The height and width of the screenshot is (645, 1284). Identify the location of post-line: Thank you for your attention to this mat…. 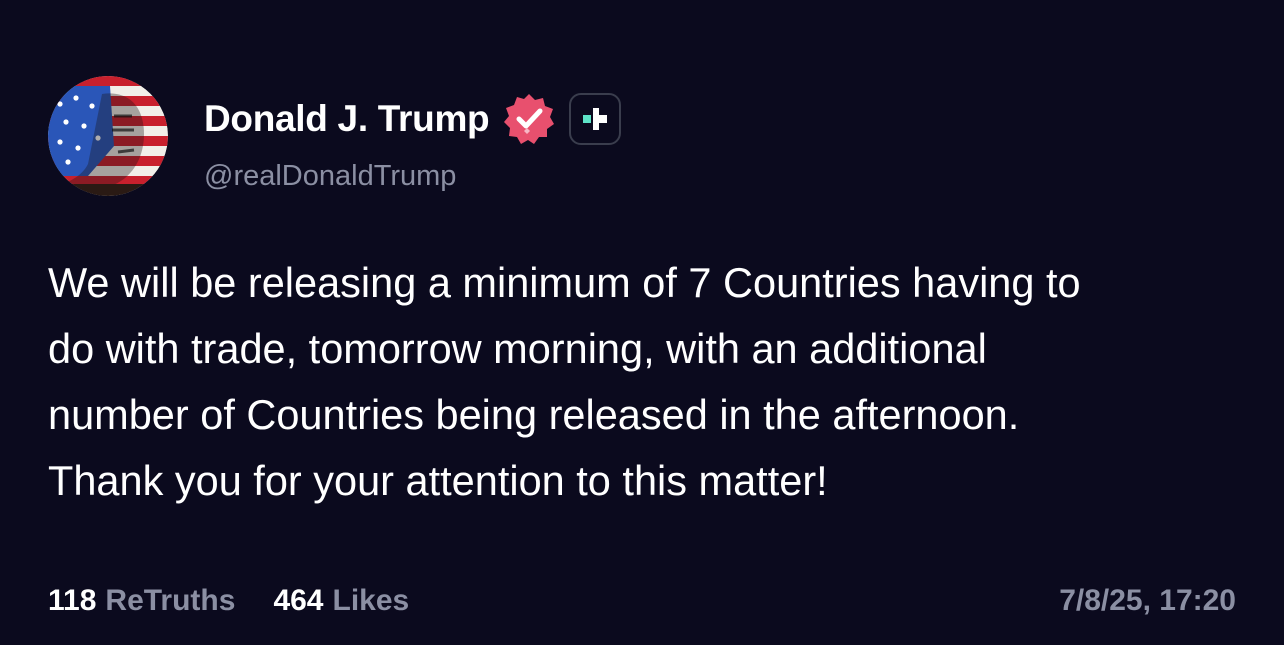
(438, 480).